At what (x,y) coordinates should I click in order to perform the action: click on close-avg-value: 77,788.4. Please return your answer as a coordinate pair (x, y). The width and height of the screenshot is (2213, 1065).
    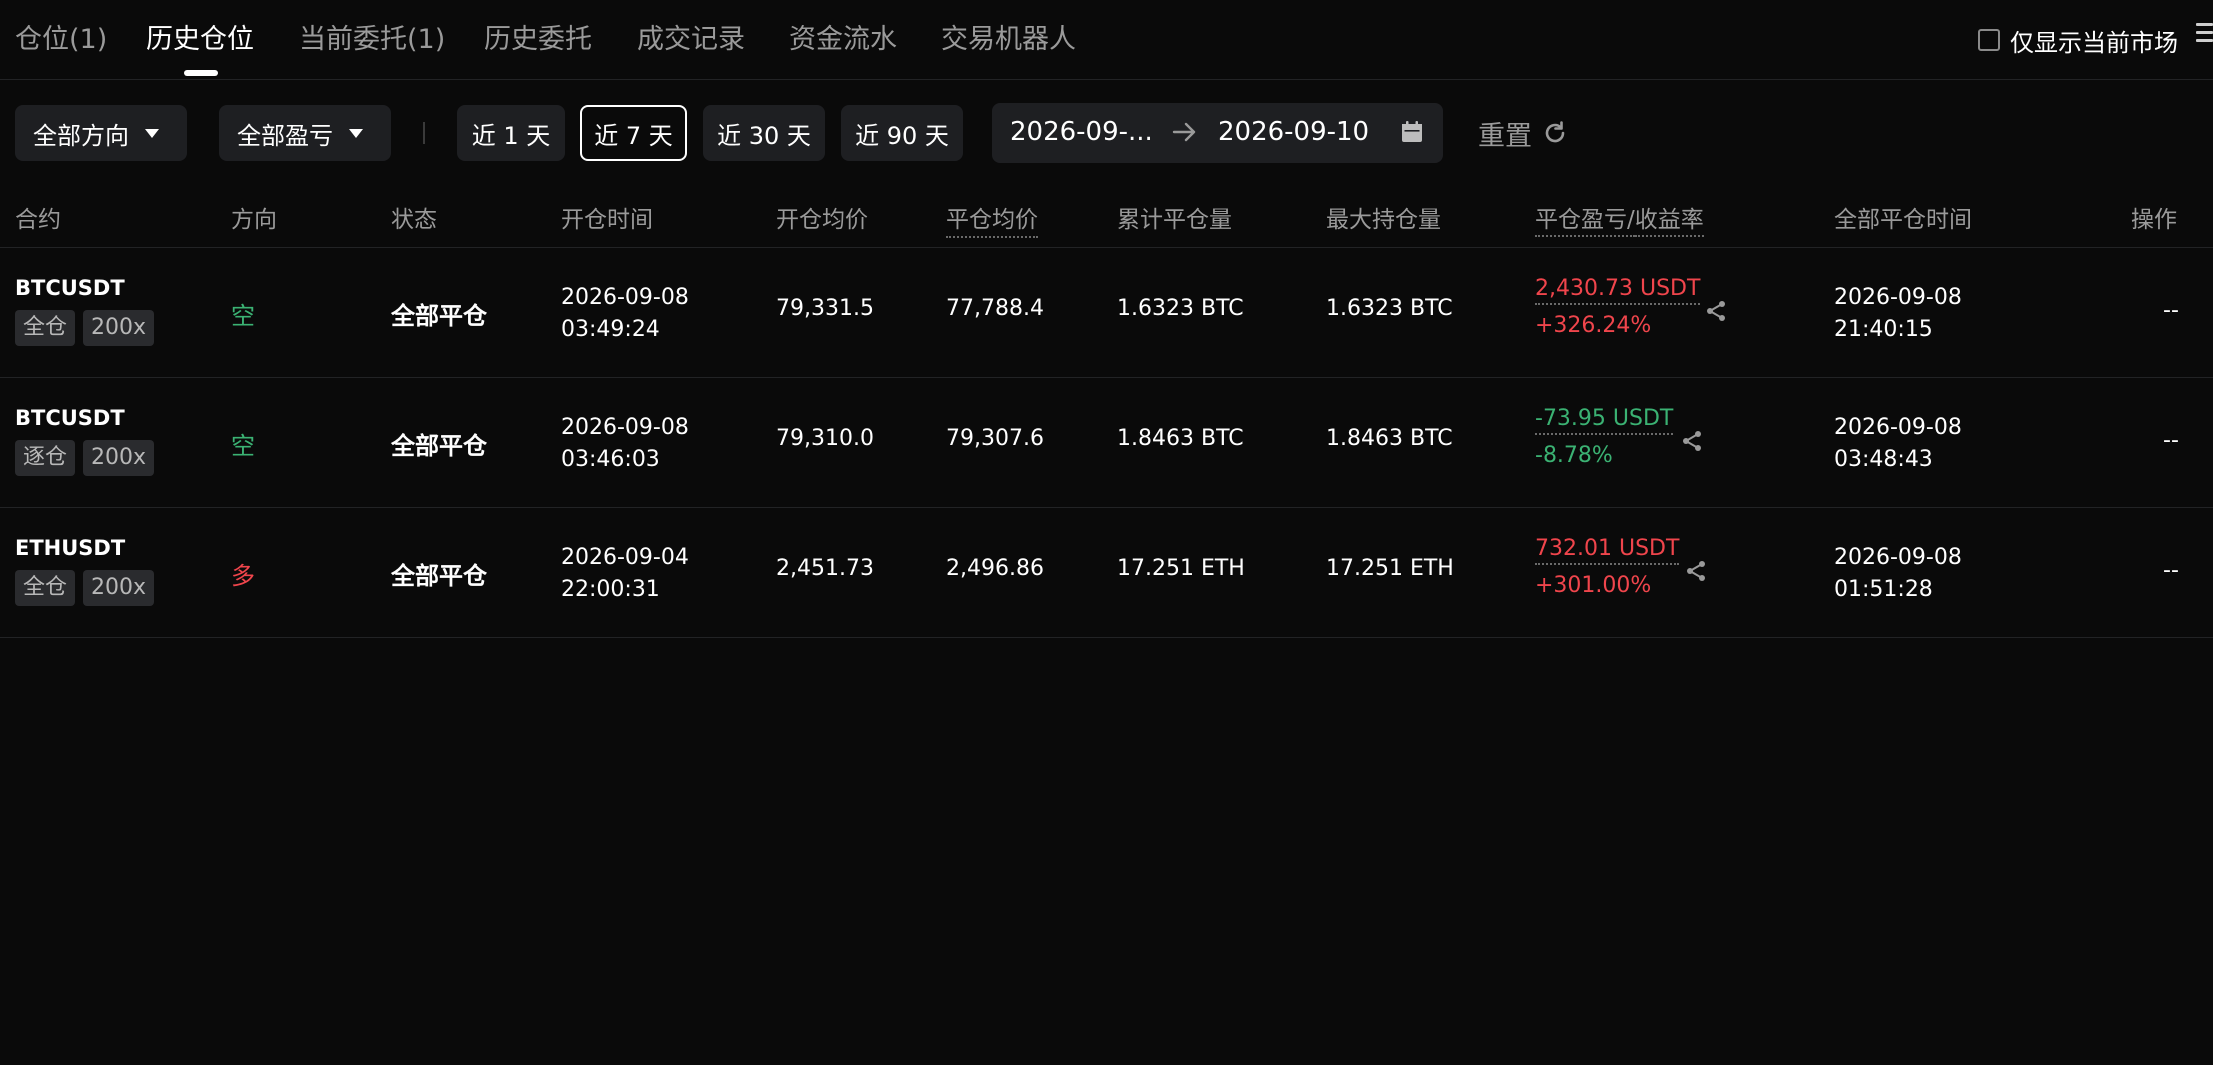
    Looking at the image, I should click on (995, 308).